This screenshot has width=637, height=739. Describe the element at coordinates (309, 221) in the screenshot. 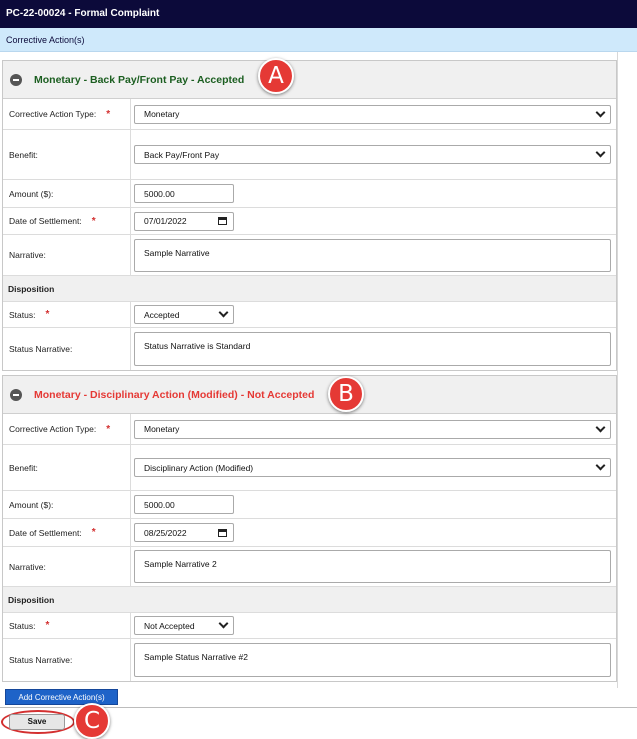

I see `form-row-date-of-settlement: Date of Settlement: * 07/01/2022` at that location.